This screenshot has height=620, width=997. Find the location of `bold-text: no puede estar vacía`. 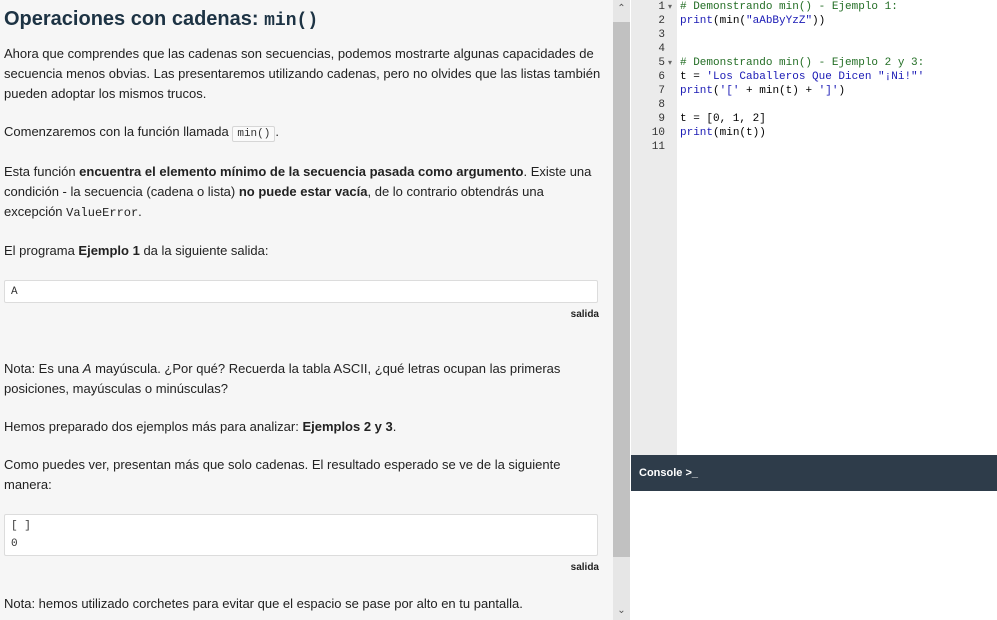

bold-text: no puede estar vacía is located at coordinates (303, 191).